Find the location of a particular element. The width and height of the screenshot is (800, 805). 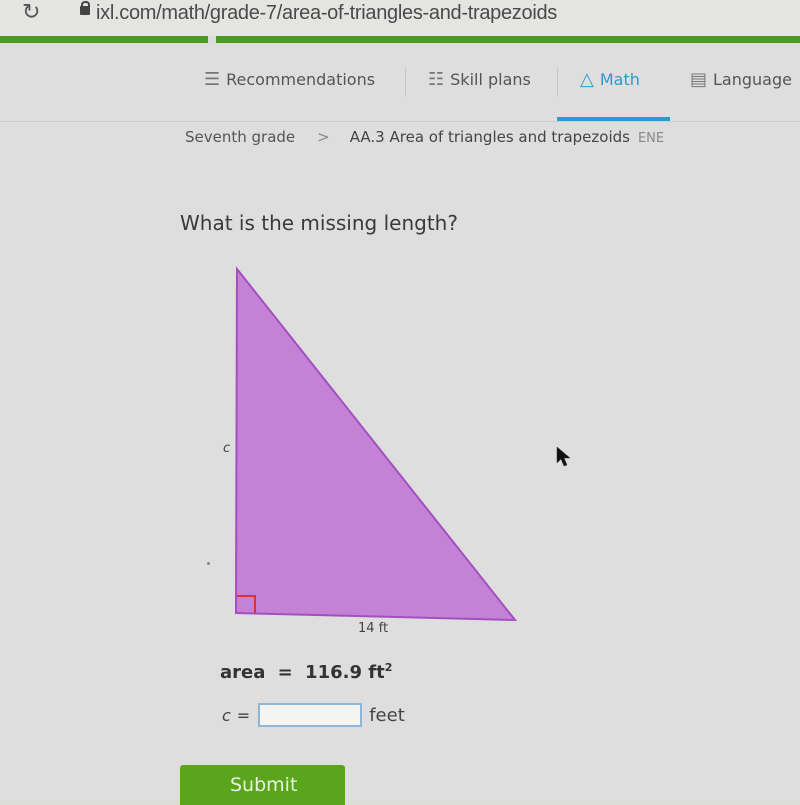

answer-variable: c is located at coordinates (226, 715).